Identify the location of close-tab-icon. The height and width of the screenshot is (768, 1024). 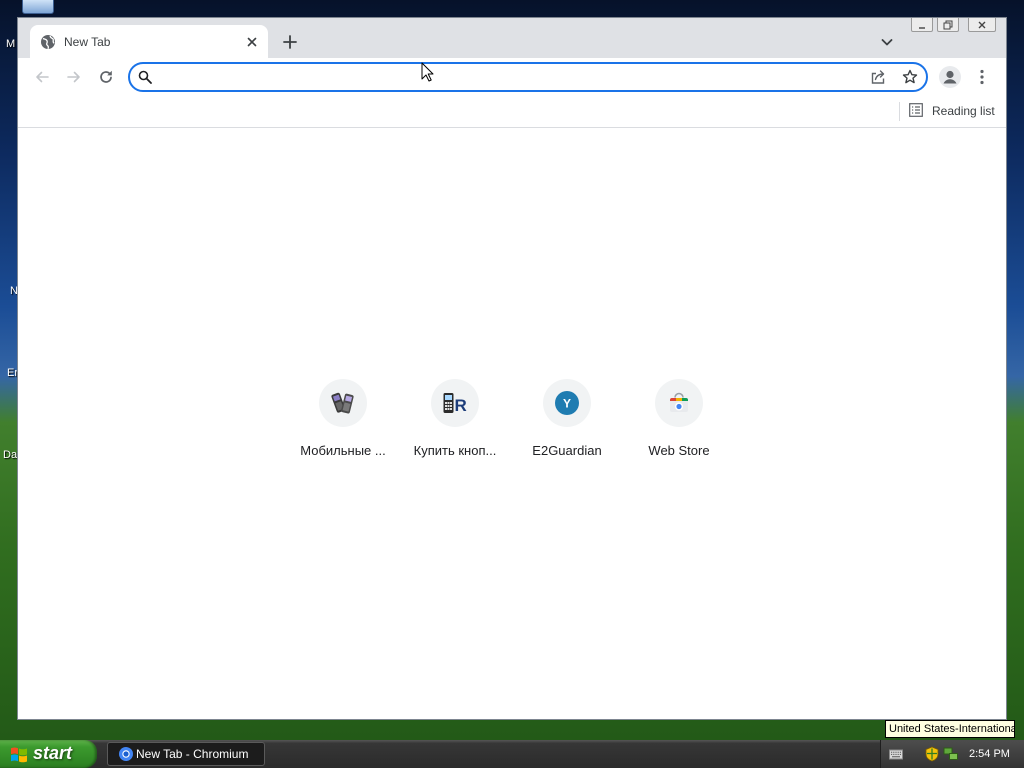
(252, 42).